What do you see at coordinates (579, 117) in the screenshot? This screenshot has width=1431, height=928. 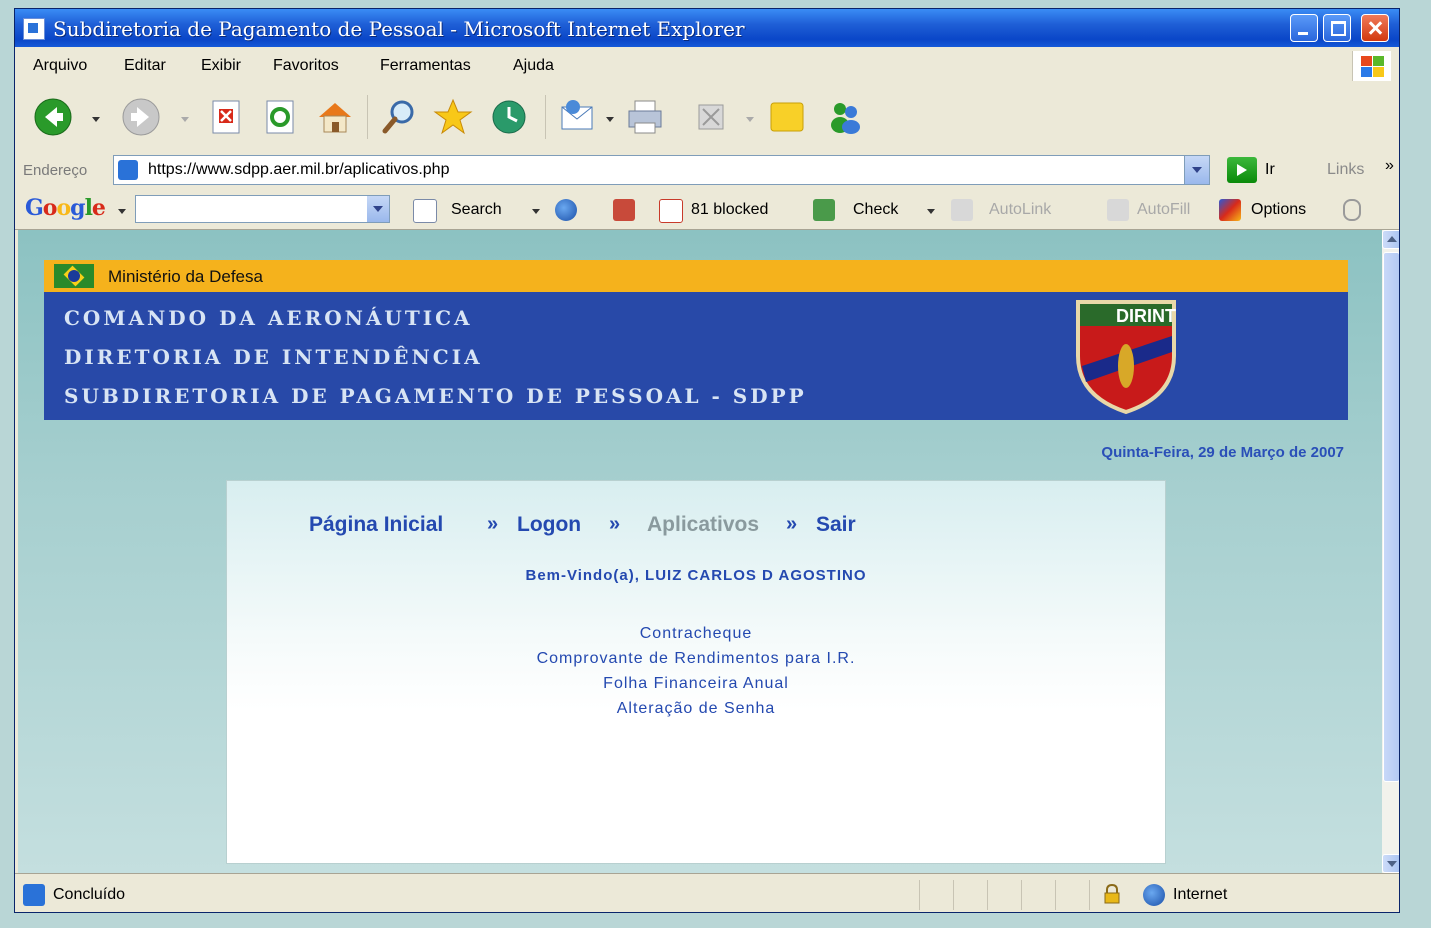 I see `mail-icon` at bounding box center [579, 117].